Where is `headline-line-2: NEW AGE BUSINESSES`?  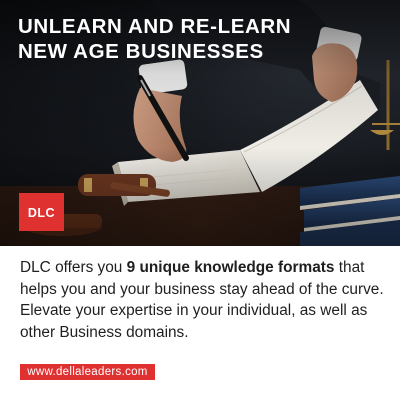 headline-line-2: NEW AGE BUSINESSES is located at coordinates (141, 51).